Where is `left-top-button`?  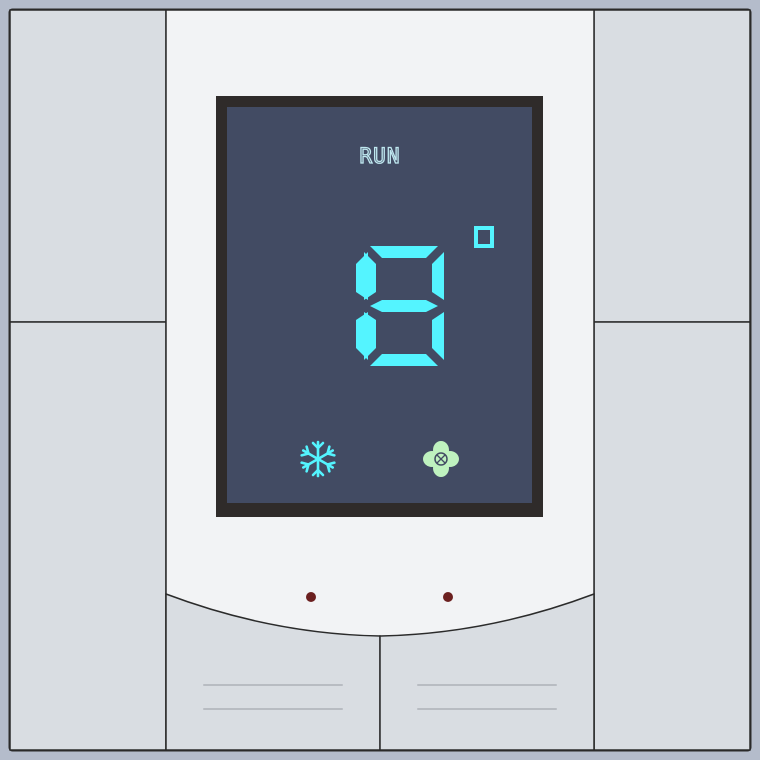 left-top-button is located at coordinates (88, 166).